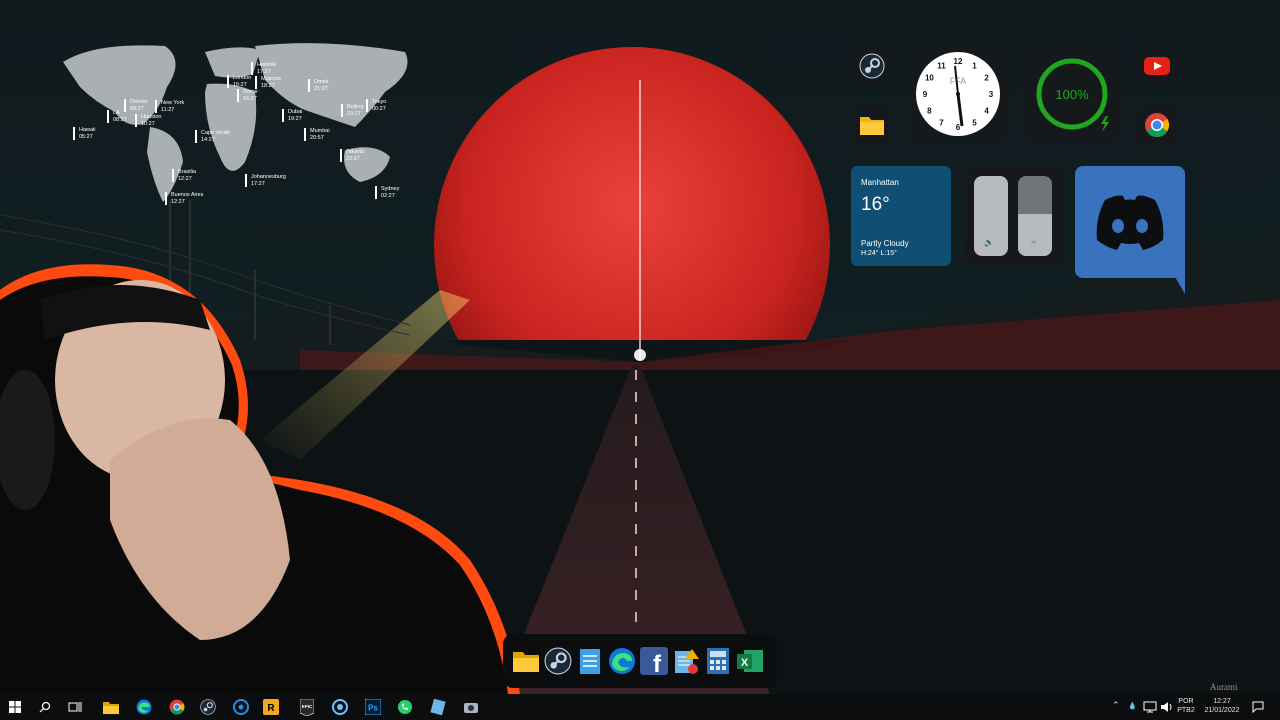 The image size is (1280, 720). What do you see at coordinates (958, 94) in the screenshot?
I see `analog-clock-widget: FFA 12 1 2 3 4 5 6 7 8 9 10 11` at bounding box center [958, 94].